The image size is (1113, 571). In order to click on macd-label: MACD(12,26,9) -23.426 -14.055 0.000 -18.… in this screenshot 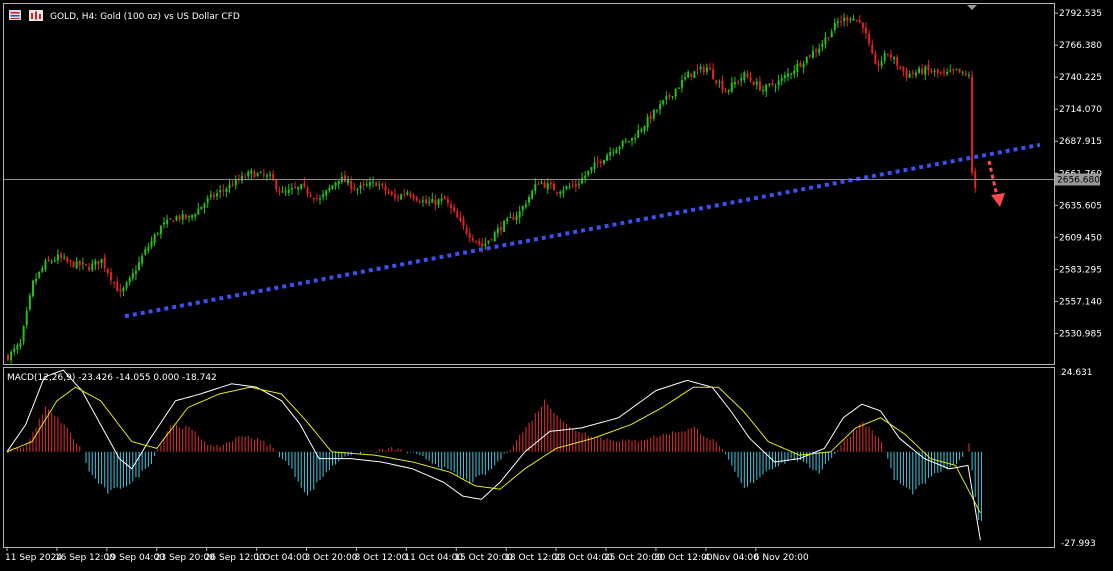, I will do `click(112, 378)`.